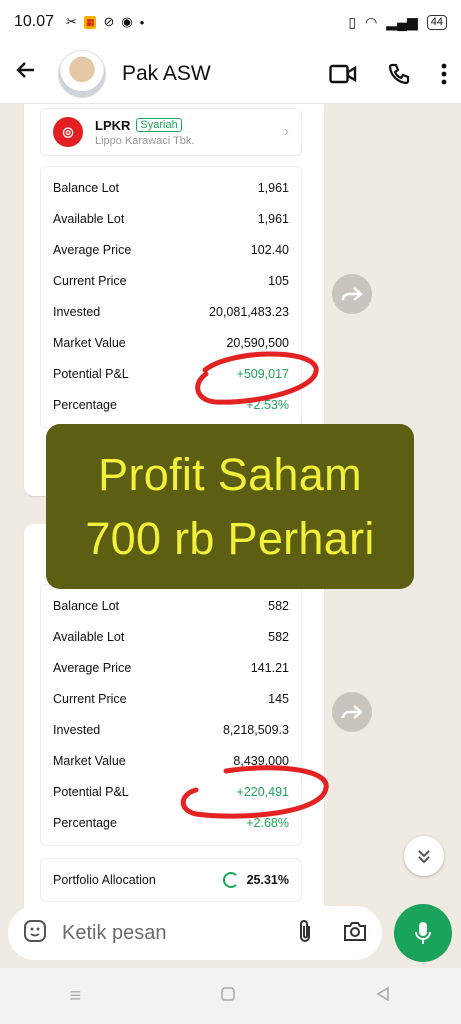 The width and height of the screenshot is (461, 1024). Describe the element at coordinates (76, 996) in the screenshot. I see `recent-apps-icon: ≡` at that location.